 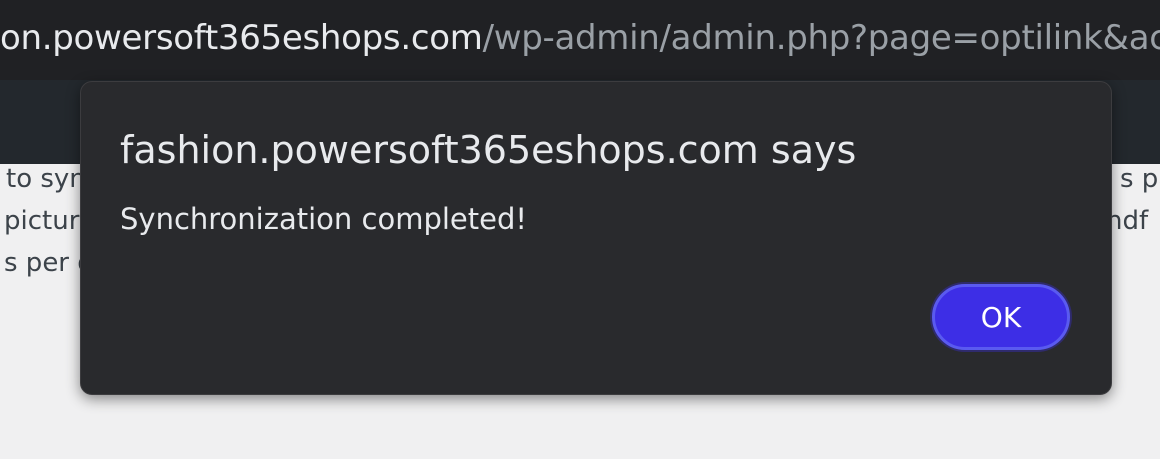 What do you see at coordinates (323, 219) in the screenshot?
I see `dialog-message: Synchronization completed!` at bounding box center [323, 219].